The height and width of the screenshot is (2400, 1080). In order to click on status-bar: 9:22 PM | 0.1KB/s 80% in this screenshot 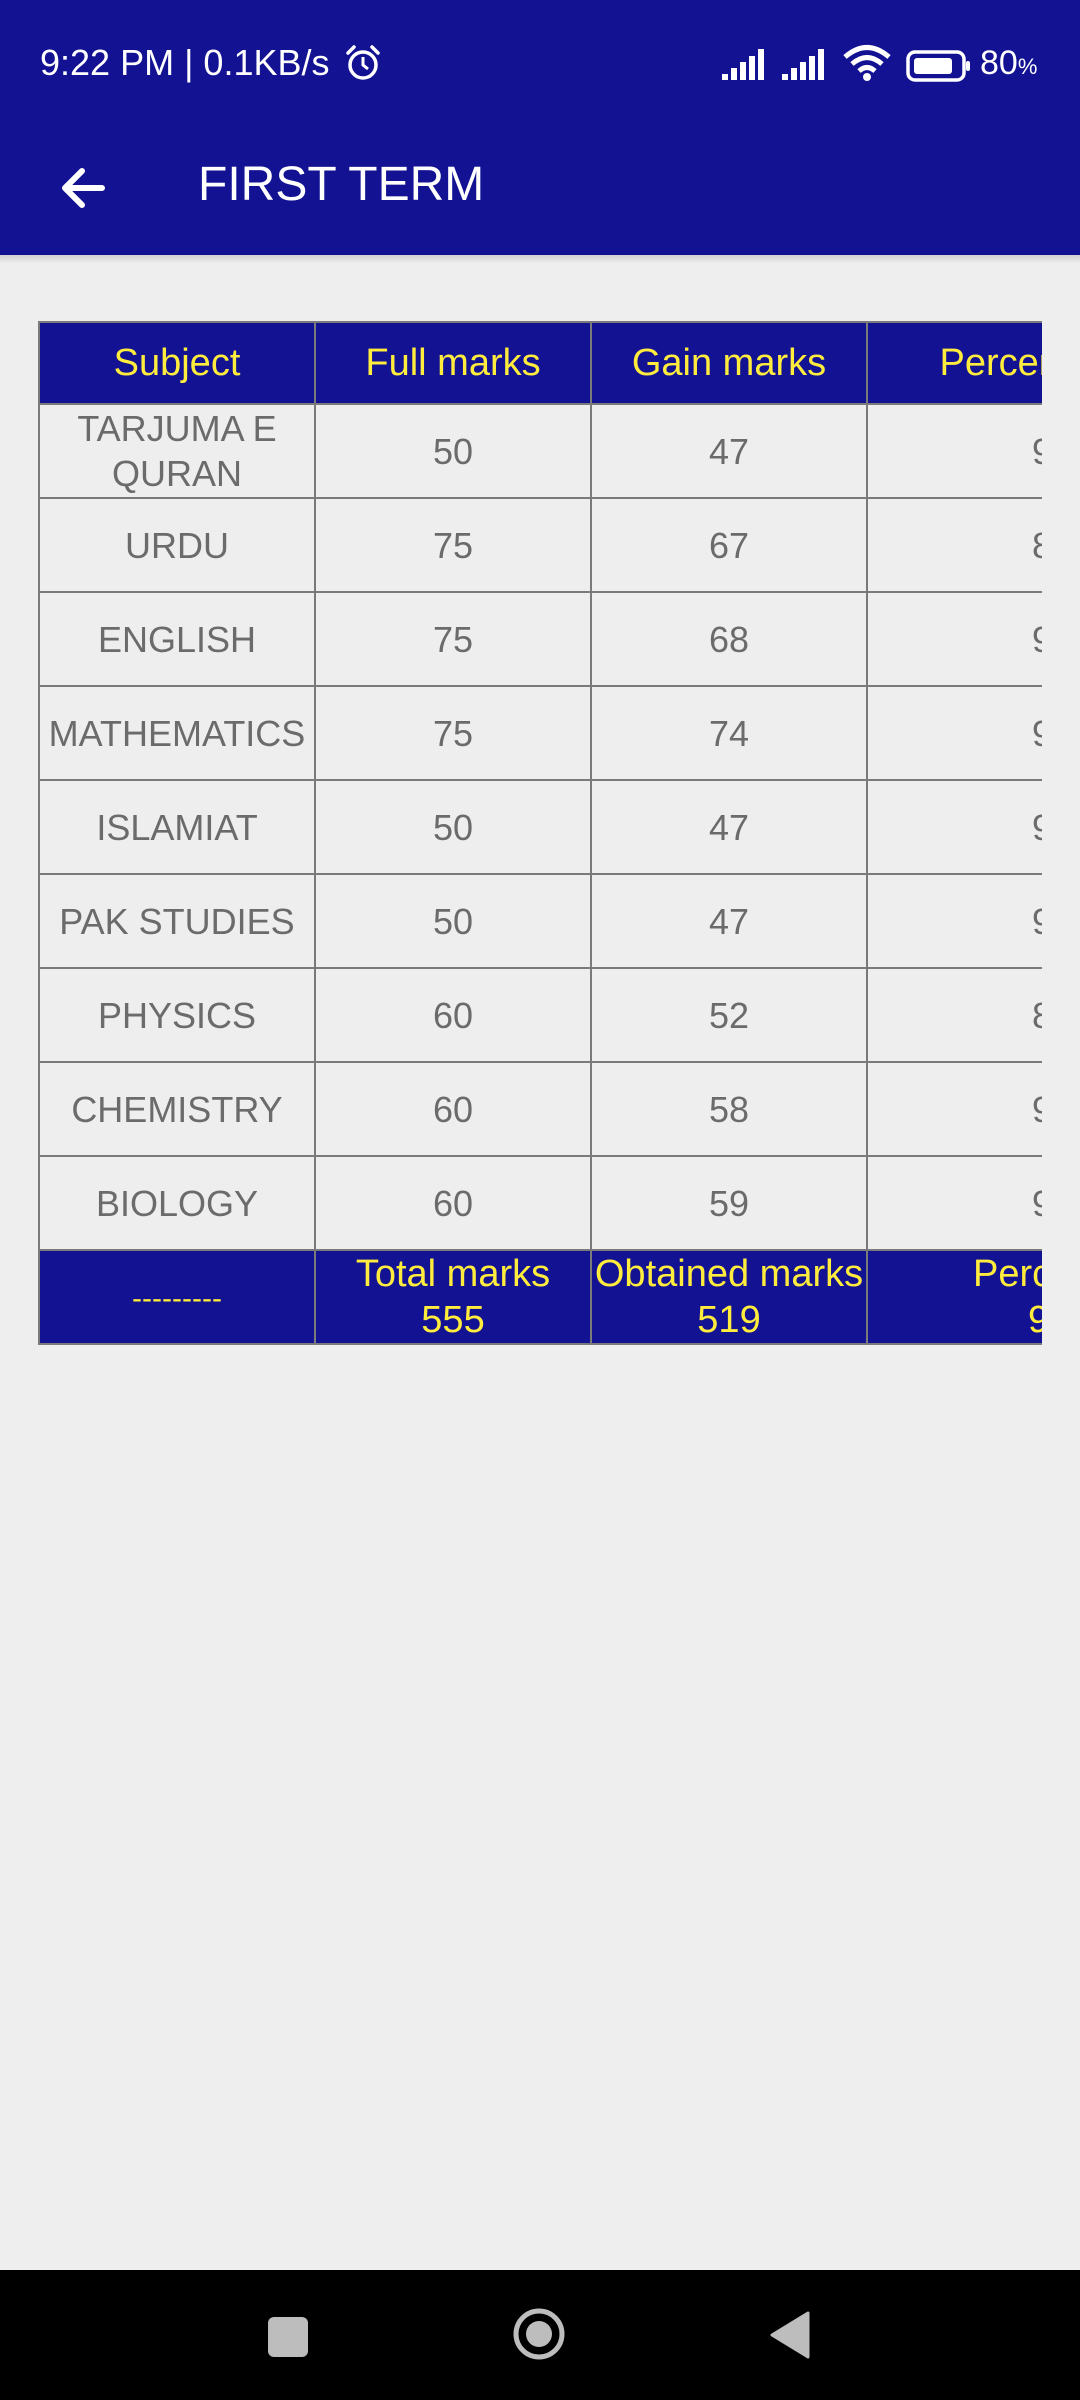, I will do `click(540, 65)`.